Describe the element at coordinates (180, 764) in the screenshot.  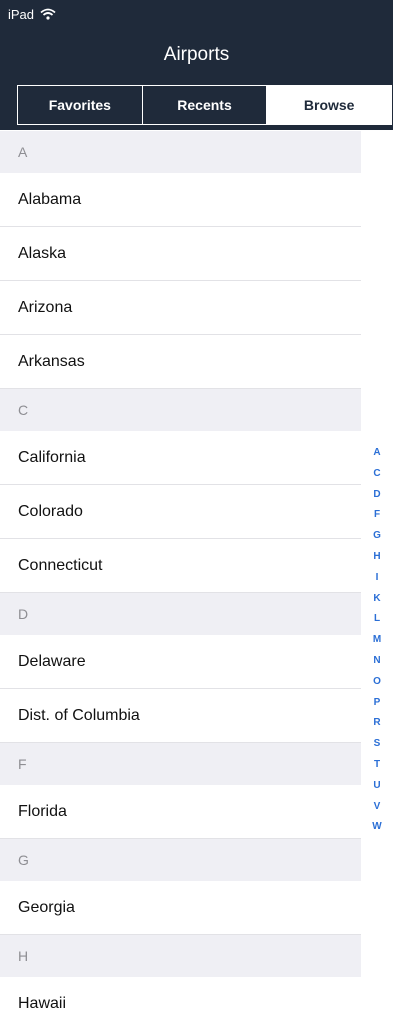
I see `section-header: F` at that location.